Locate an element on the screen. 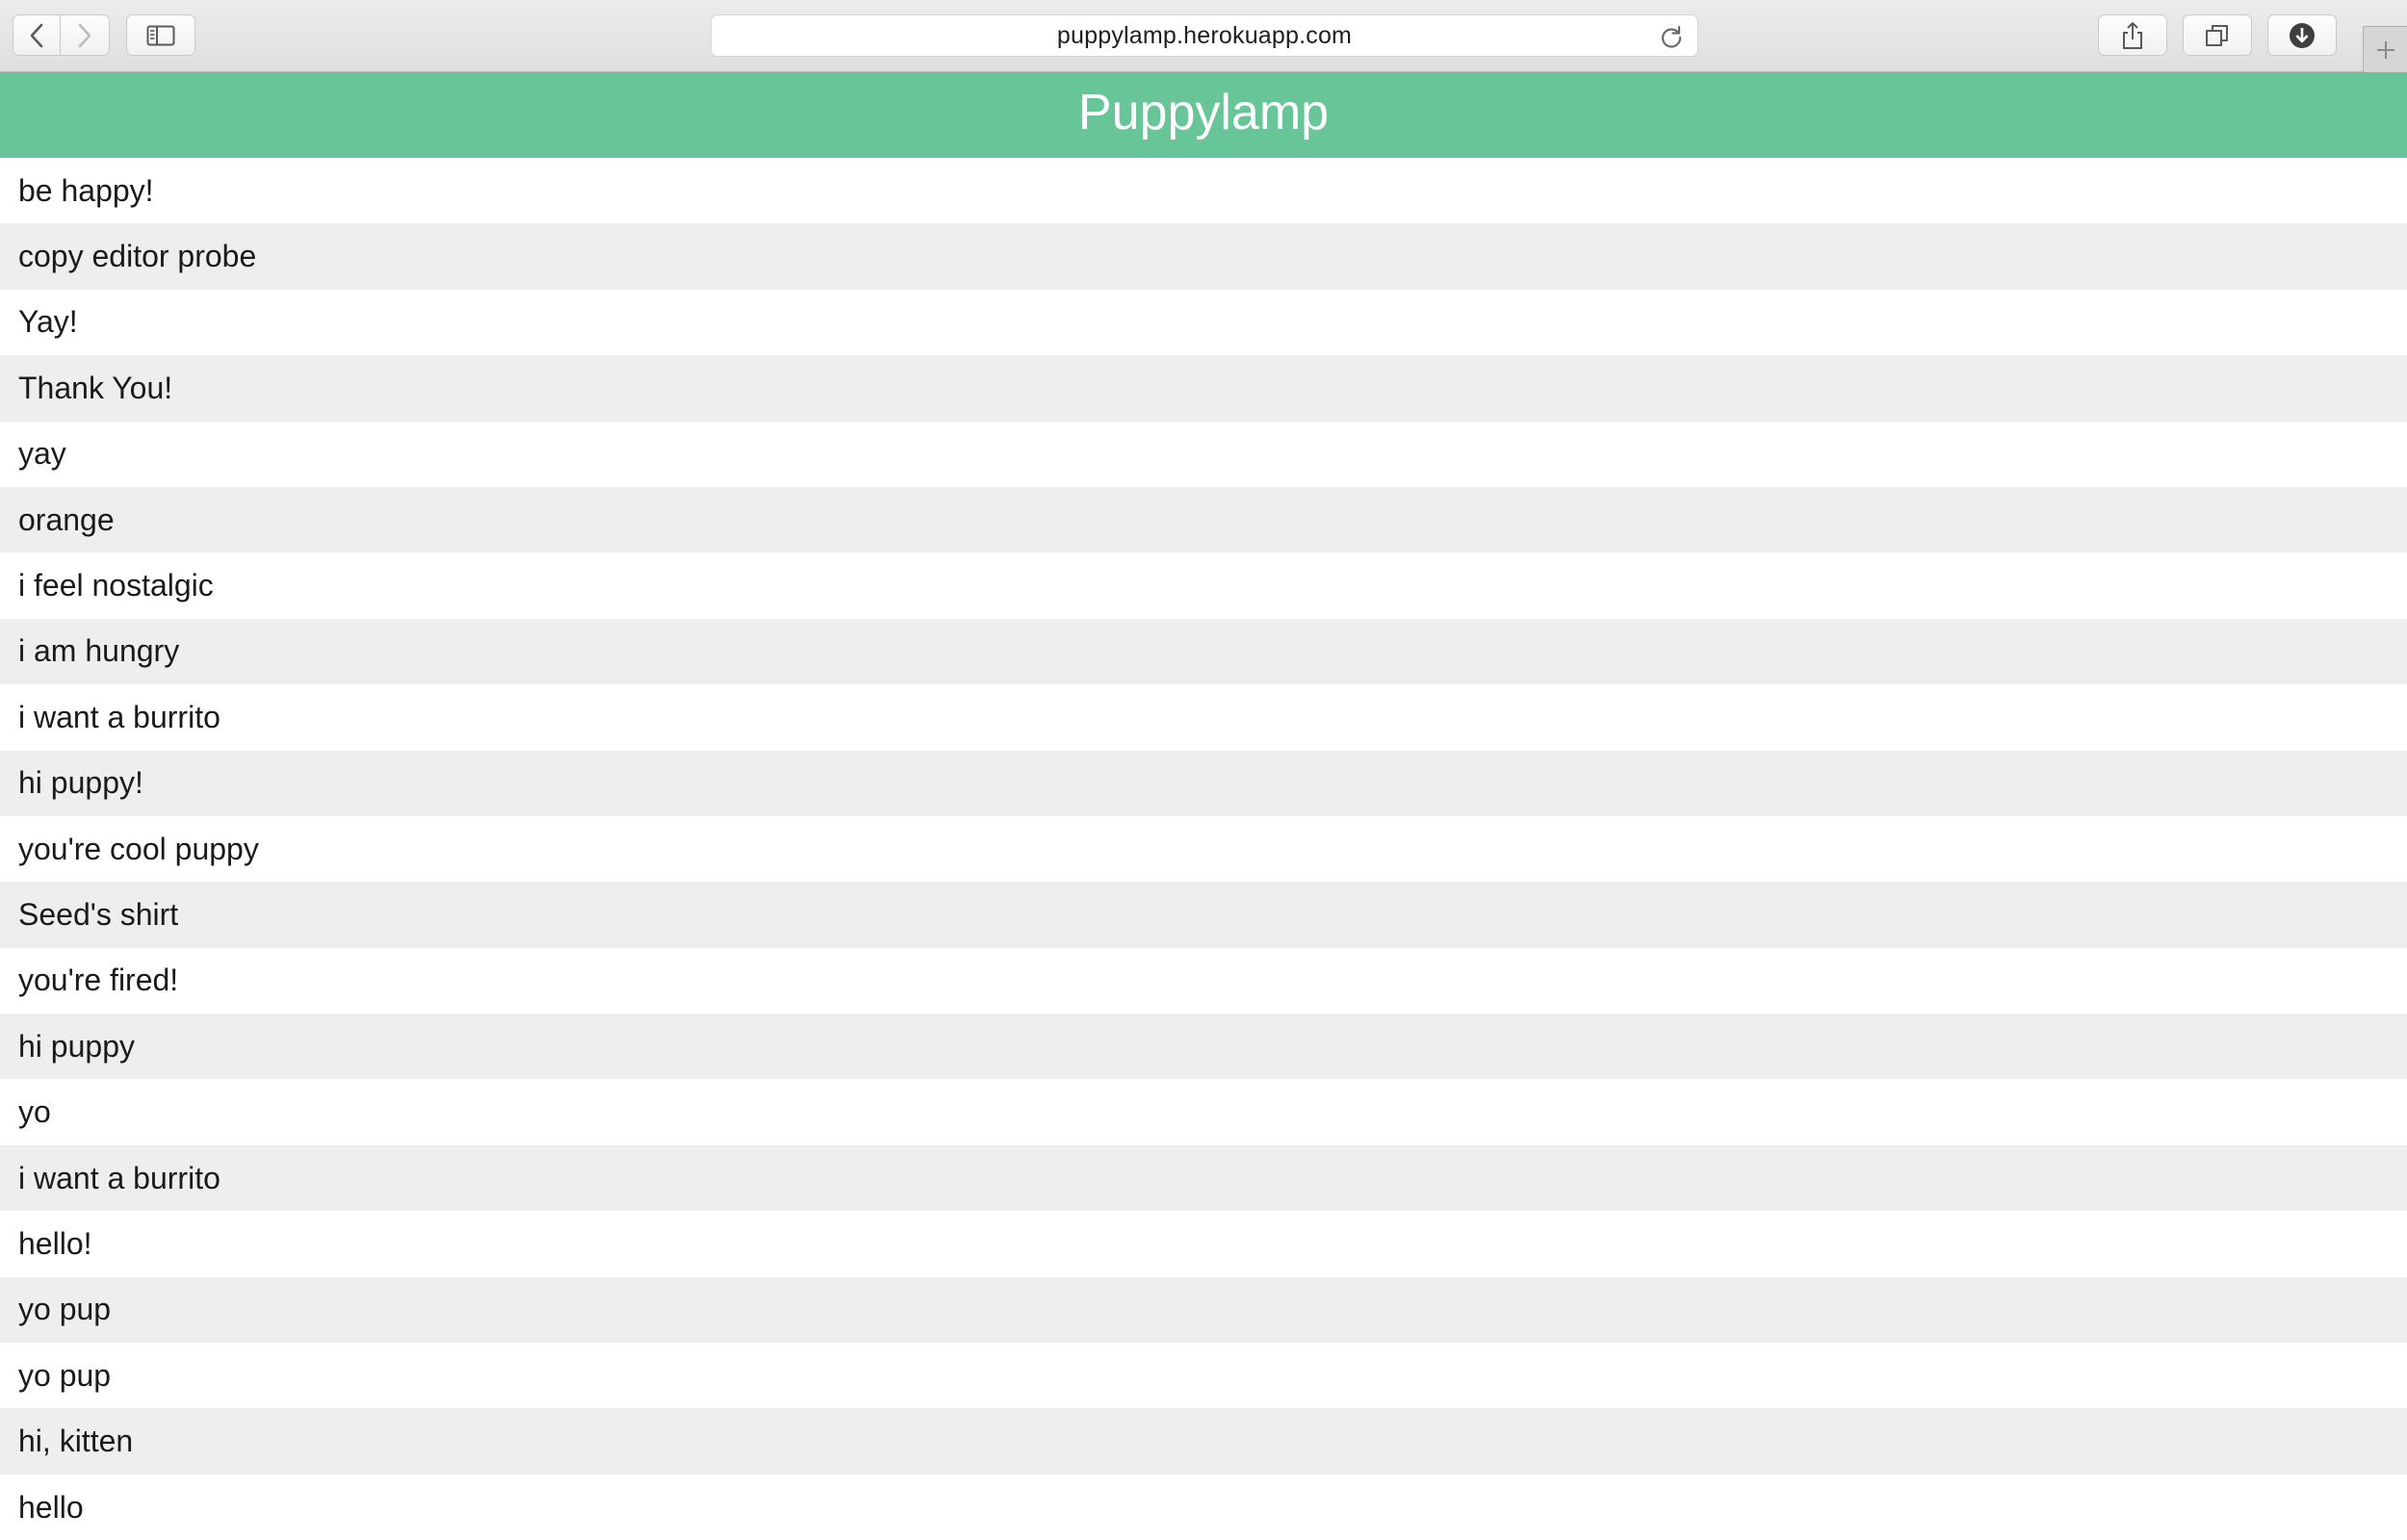 This screenshot has width=2407, height=1540. browser-toolbar: puppylamp.herokuapp.com is located at coordinates (1203, 36).